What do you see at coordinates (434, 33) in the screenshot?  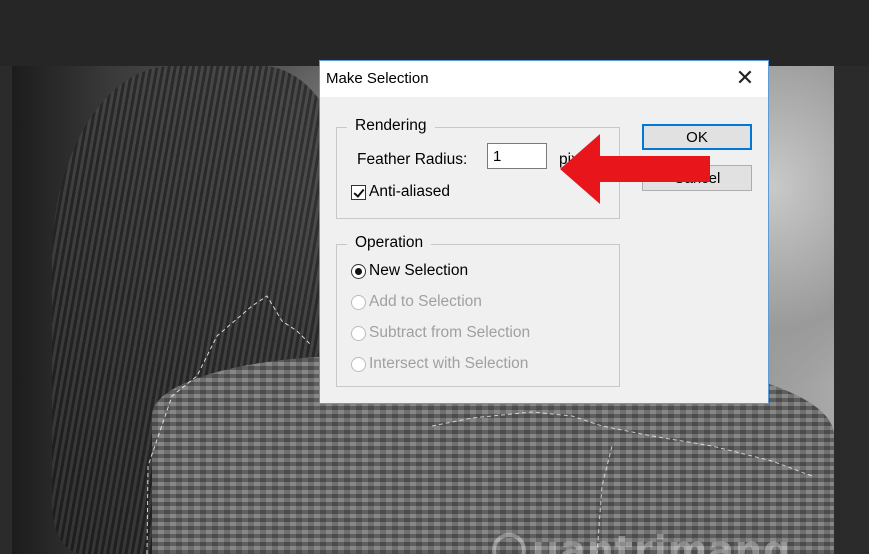 I see `workspace-top-bar` at bounding box center [434, 33].